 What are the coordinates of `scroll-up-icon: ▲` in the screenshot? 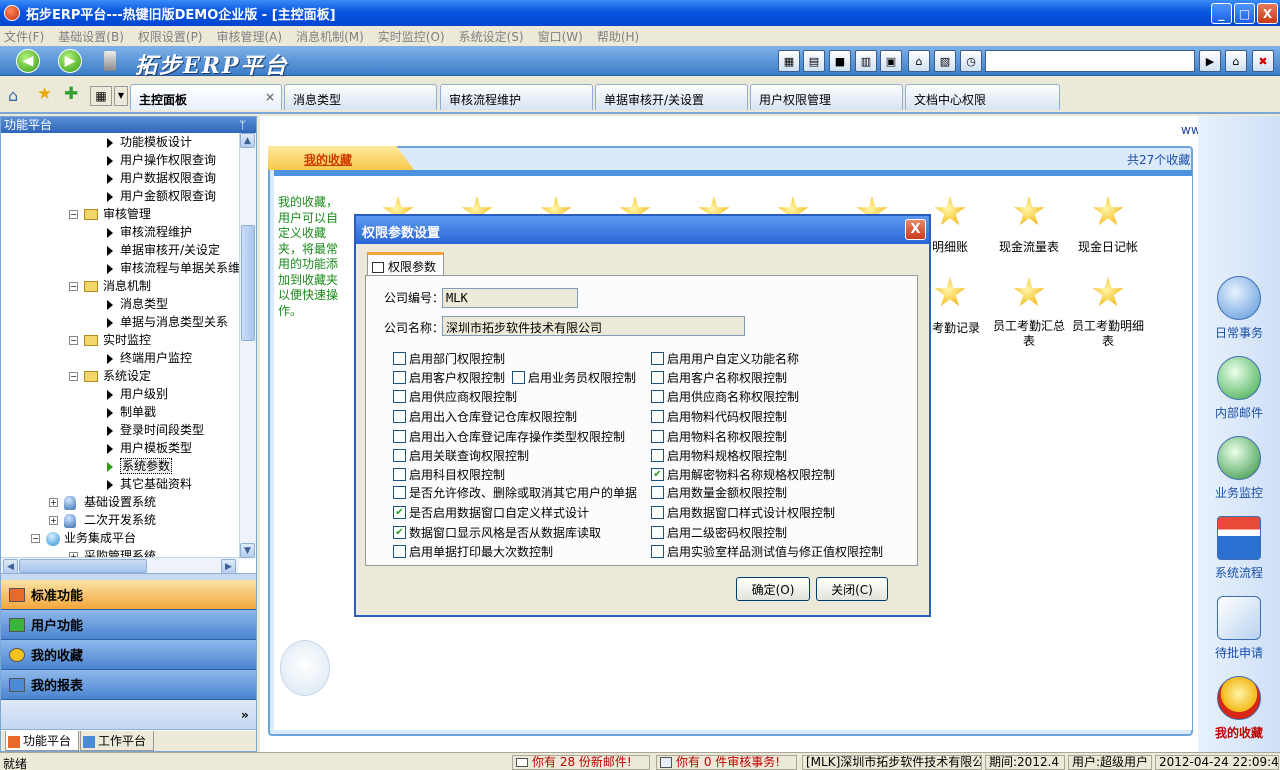 It's located at (247, 140).